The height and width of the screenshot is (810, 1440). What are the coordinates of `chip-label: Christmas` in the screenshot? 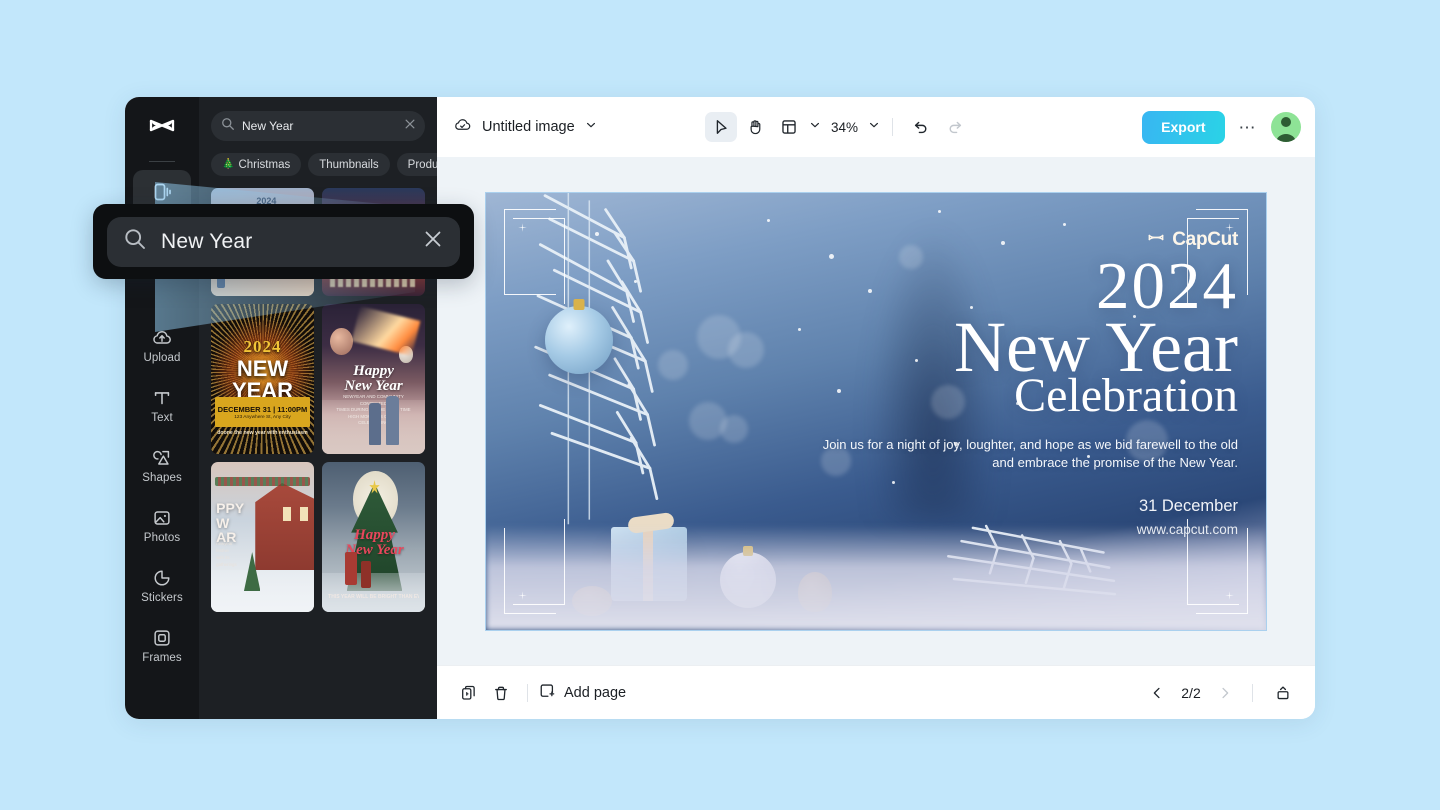 It's located at (264, 164).